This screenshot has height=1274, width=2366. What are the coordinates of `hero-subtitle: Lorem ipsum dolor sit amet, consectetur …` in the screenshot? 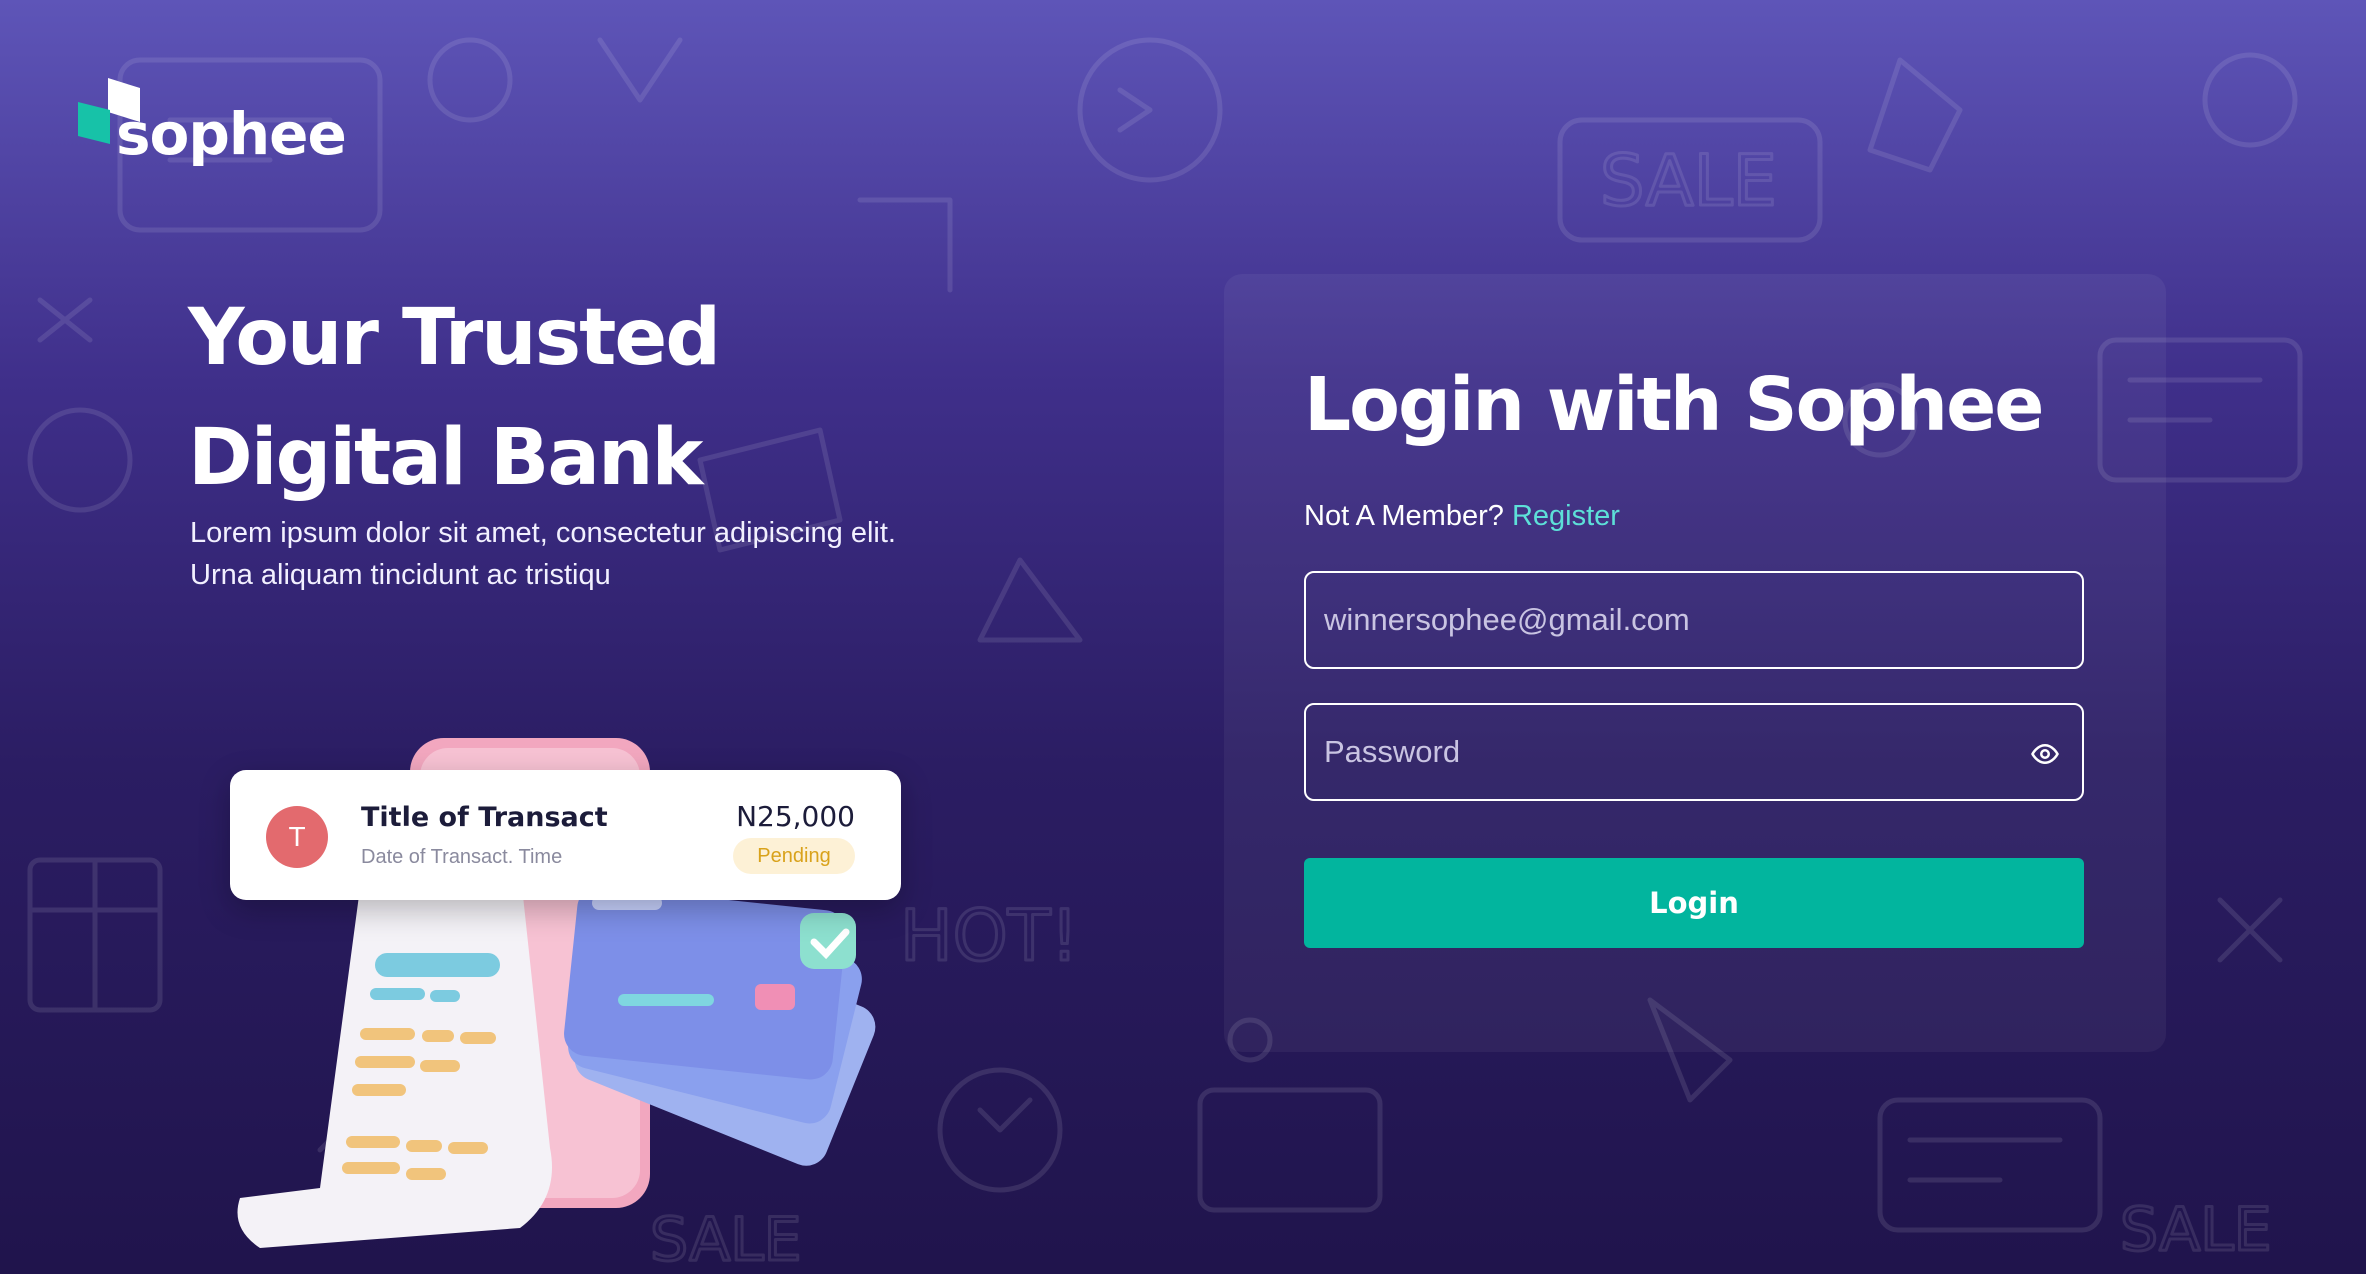 It's located at (543, 554).